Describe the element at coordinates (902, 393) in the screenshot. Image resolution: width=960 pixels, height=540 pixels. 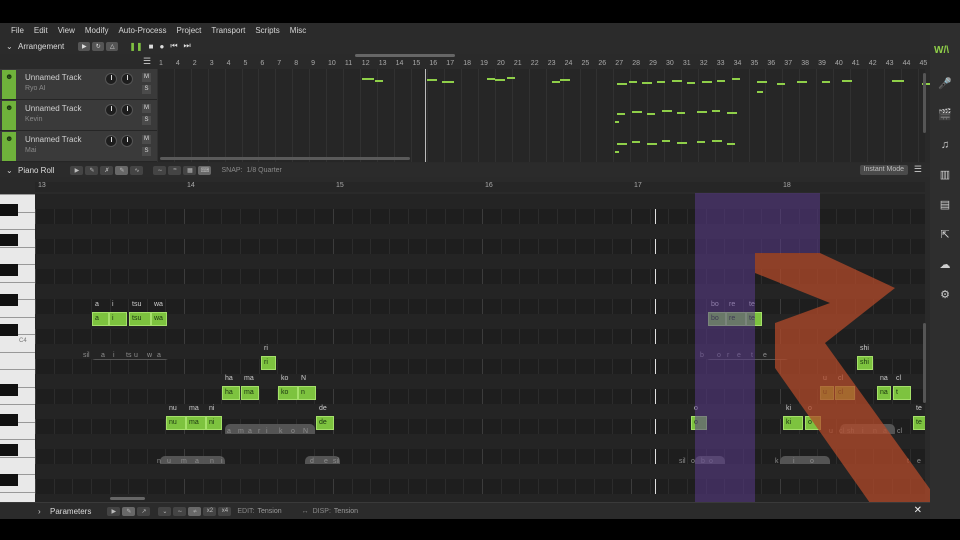
I see `note-block: t` at that location.